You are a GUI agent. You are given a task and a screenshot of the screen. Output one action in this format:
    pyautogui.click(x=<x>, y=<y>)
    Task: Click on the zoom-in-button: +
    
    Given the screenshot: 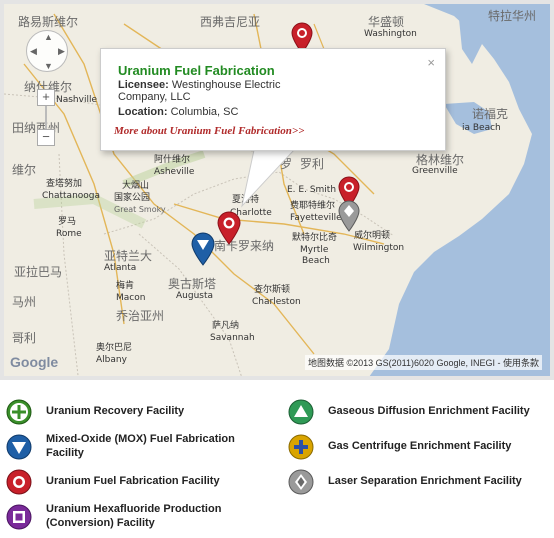 What is the action you would take?
    pyautogui.click(x=46, y=97)
    